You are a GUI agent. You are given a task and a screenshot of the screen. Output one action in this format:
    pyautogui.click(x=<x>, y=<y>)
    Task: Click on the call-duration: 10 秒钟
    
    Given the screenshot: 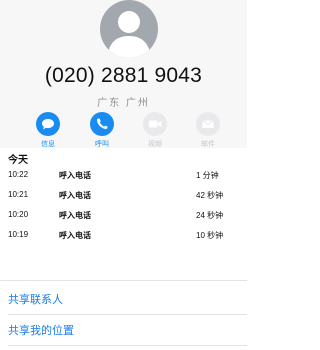 What is the action you would take?
    pyautogui.click(x=210, y=235)
    